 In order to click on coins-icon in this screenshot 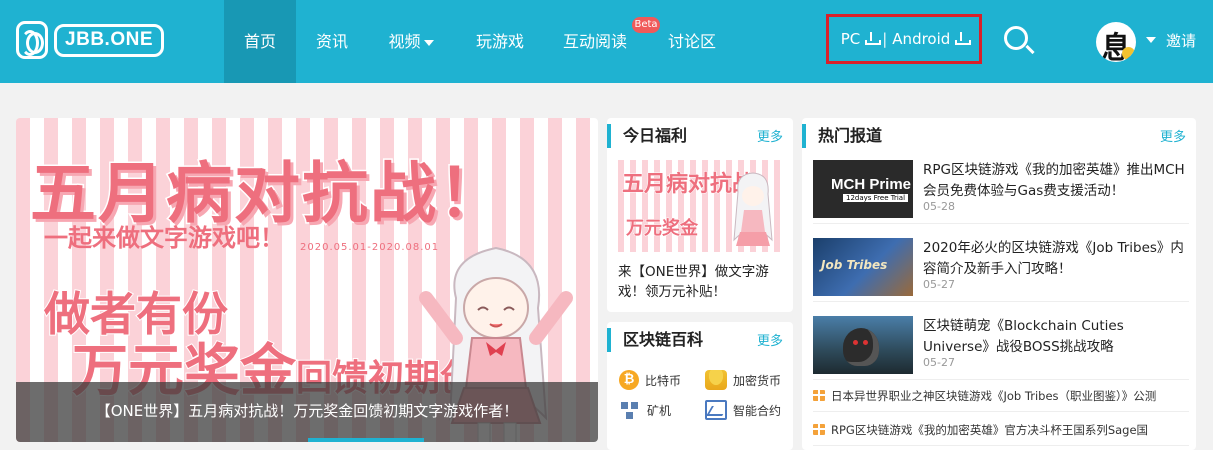, I will do `click(716, 380)`.